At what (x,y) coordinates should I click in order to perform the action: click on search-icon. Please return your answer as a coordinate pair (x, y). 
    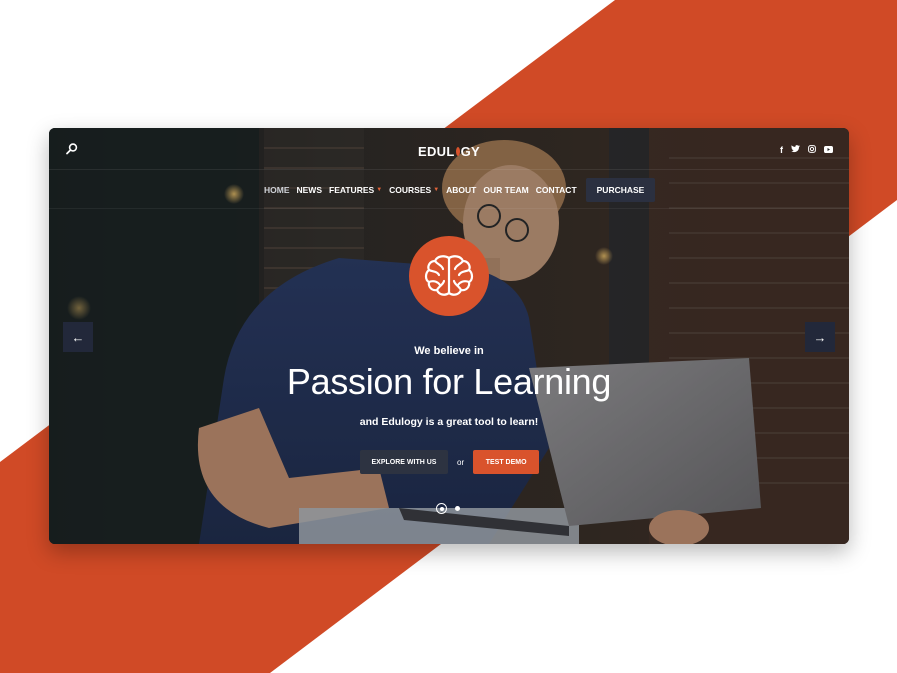
    Looking at the image, I should click on (72, 149).